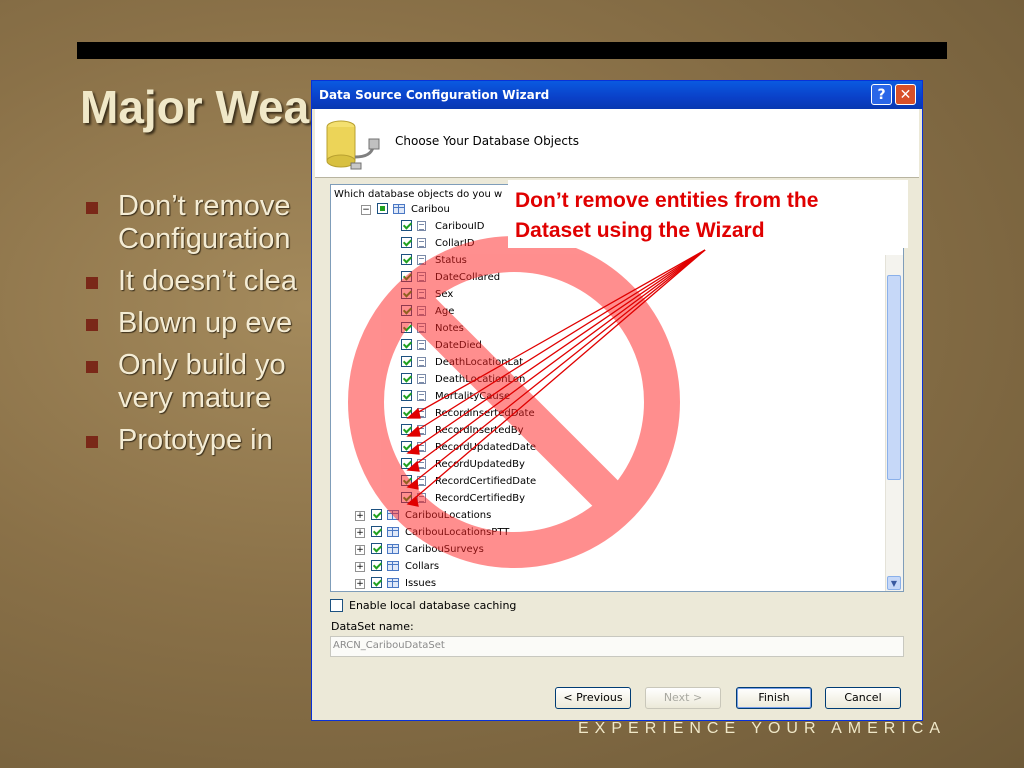  What do you see at coordinates (640, 230) in the screenshot?
I see `annotation-line-2: Dataset using the Wizard` at bounding box center [640, 230].